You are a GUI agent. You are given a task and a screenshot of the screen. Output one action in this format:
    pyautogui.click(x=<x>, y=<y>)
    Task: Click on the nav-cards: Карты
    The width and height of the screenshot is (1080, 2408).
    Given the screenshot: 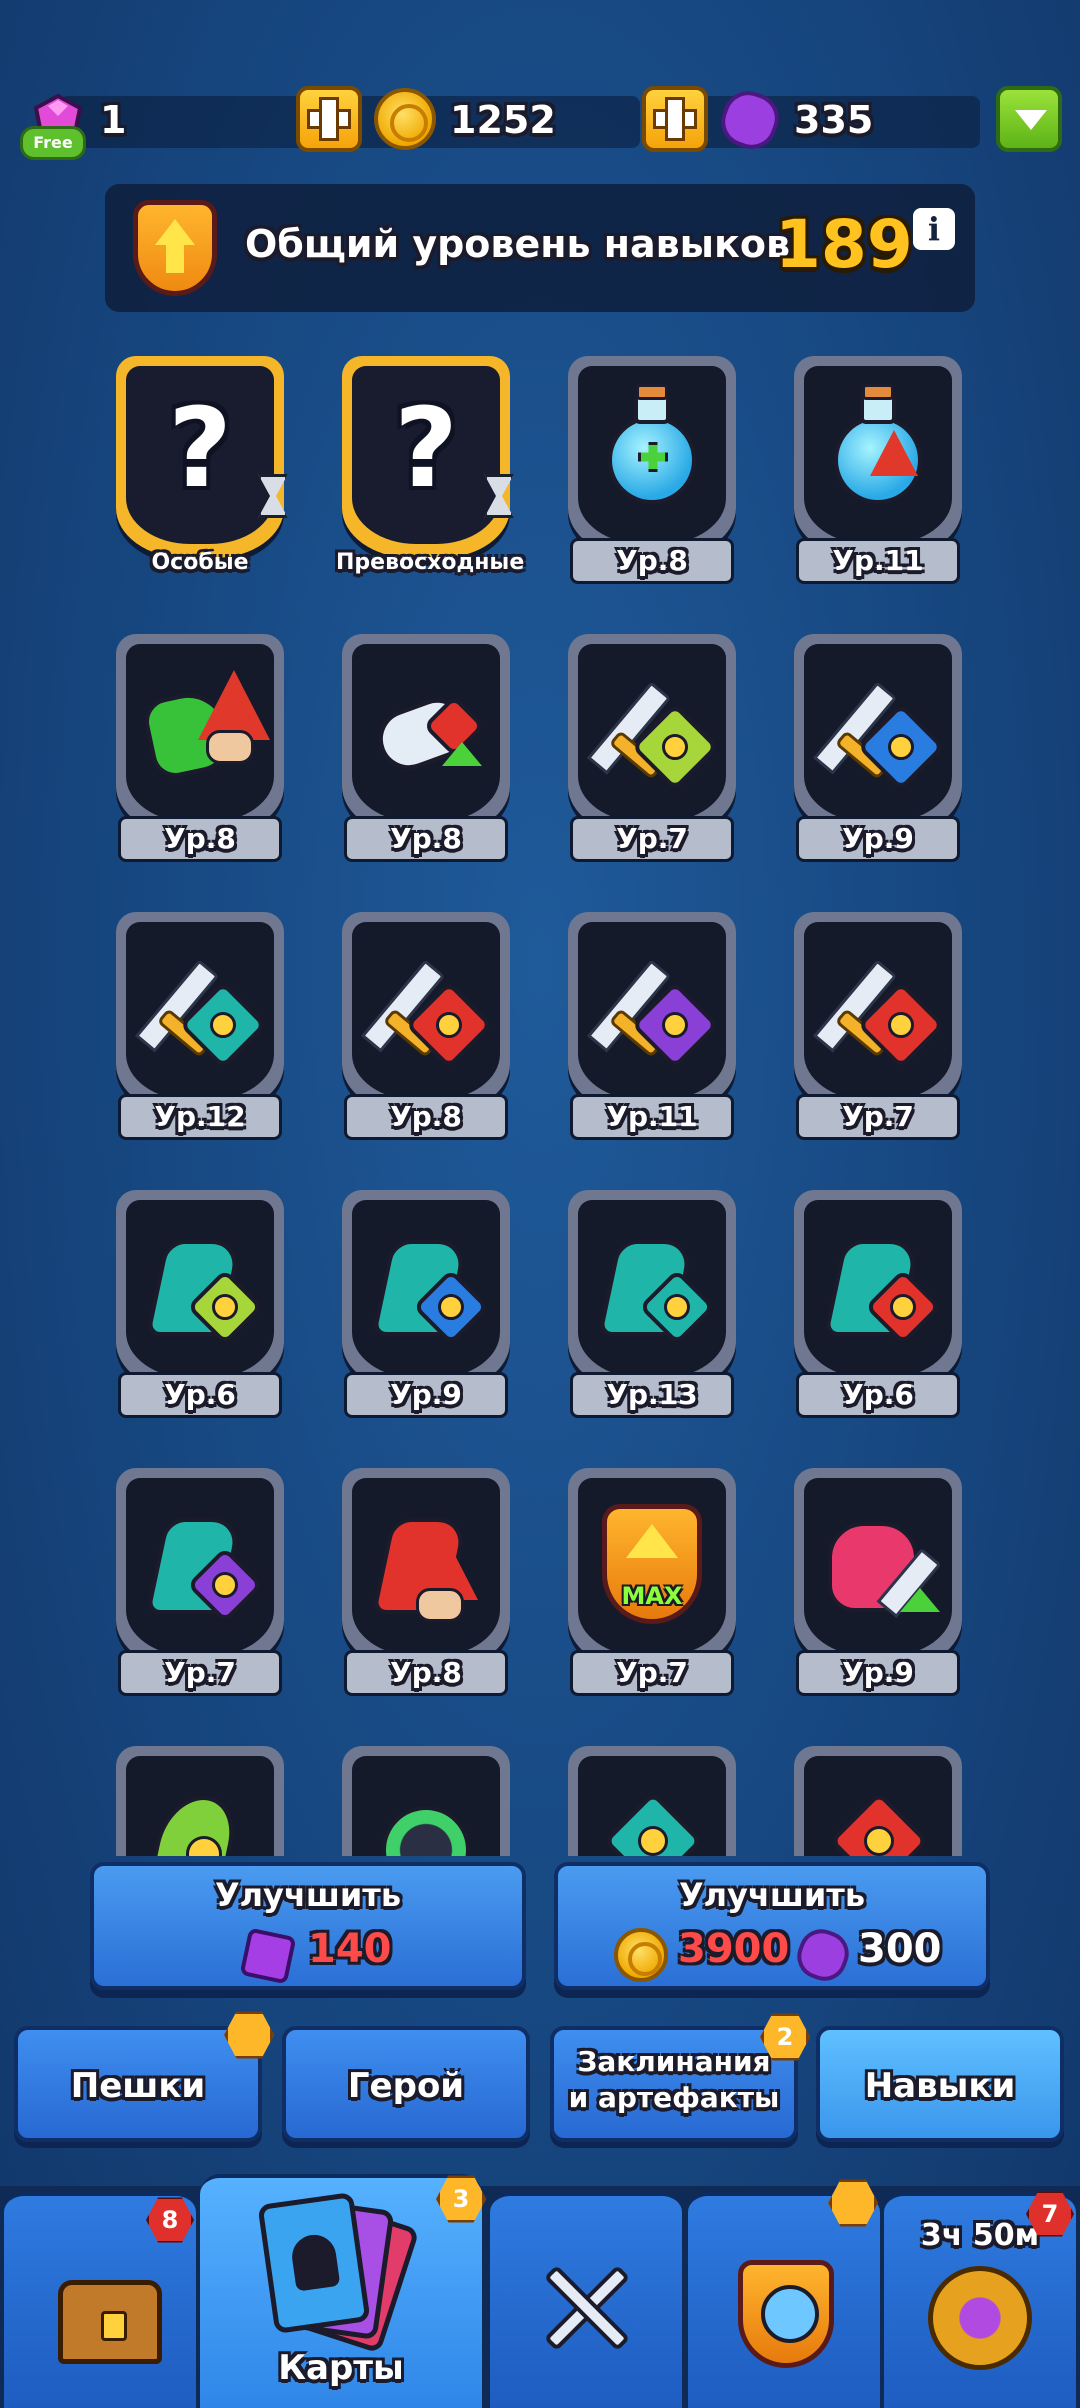 What is the action you would take?
    pyautogui.click(x=341, y=2291)
    